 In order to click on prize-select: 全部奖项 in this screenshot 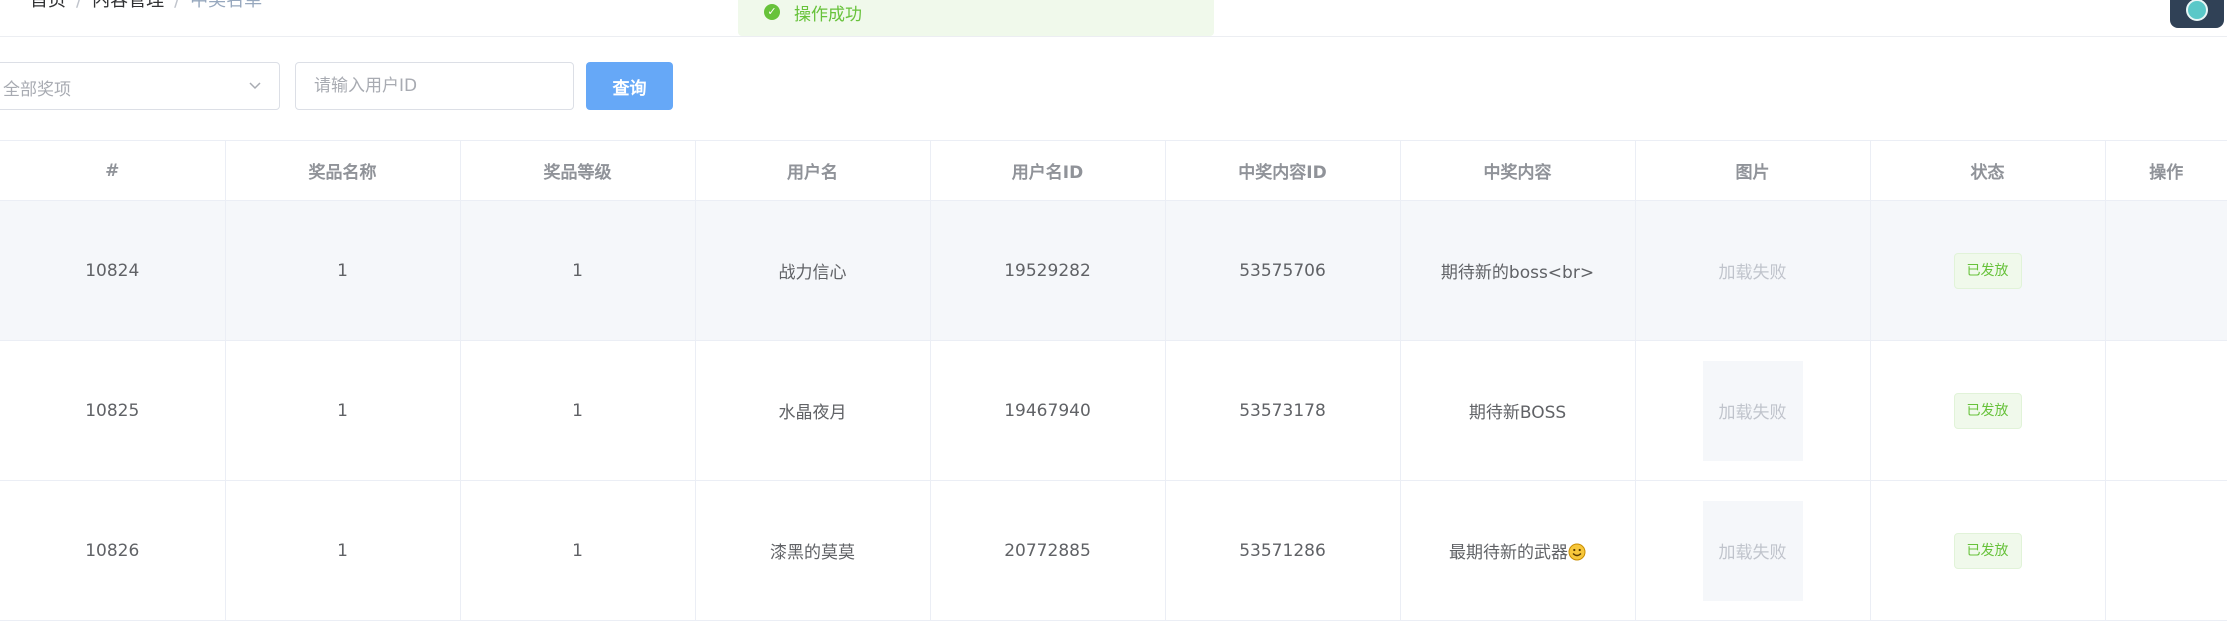, I will do `click(140, 86)`.